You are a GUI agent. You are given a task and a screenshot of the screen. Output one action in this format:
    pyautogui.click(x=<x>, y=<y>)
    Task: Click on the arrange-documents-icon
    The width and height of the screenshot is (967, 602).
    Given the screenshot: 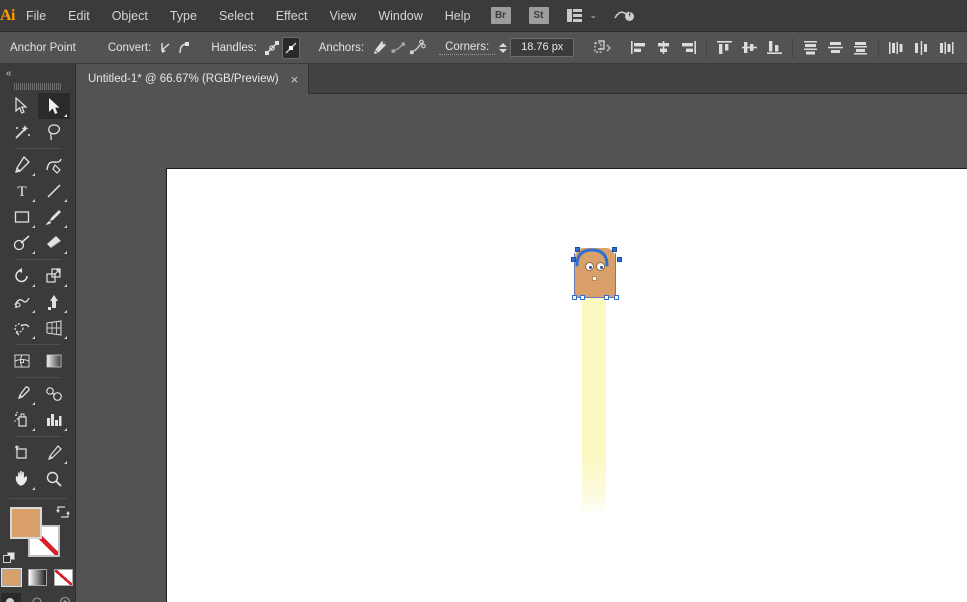 What is the action you would take?
    pyautogui.click(x=574, y=15)
    